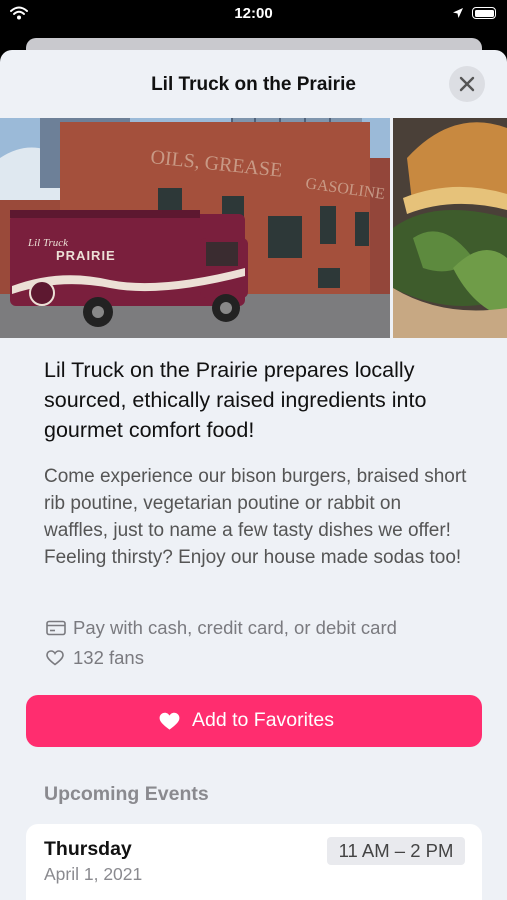 The image size is (507, 900). What do you see at coordinates (263, 720) in the screenshot?
I see `add-to-favorites-label: Add to Favorites` at bounding box center [263, 720].